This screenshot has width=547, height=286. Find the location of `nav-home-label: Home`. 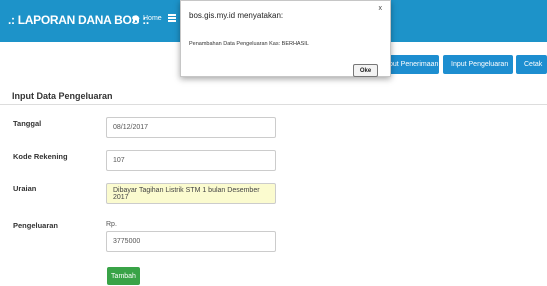

nav-home-label: Home is located at coordinates (152, 18).